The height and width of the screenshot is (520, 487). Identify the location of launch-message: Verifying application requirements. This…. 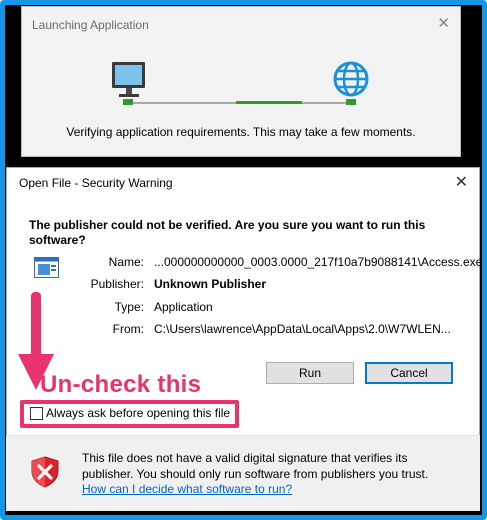
(241, 132).